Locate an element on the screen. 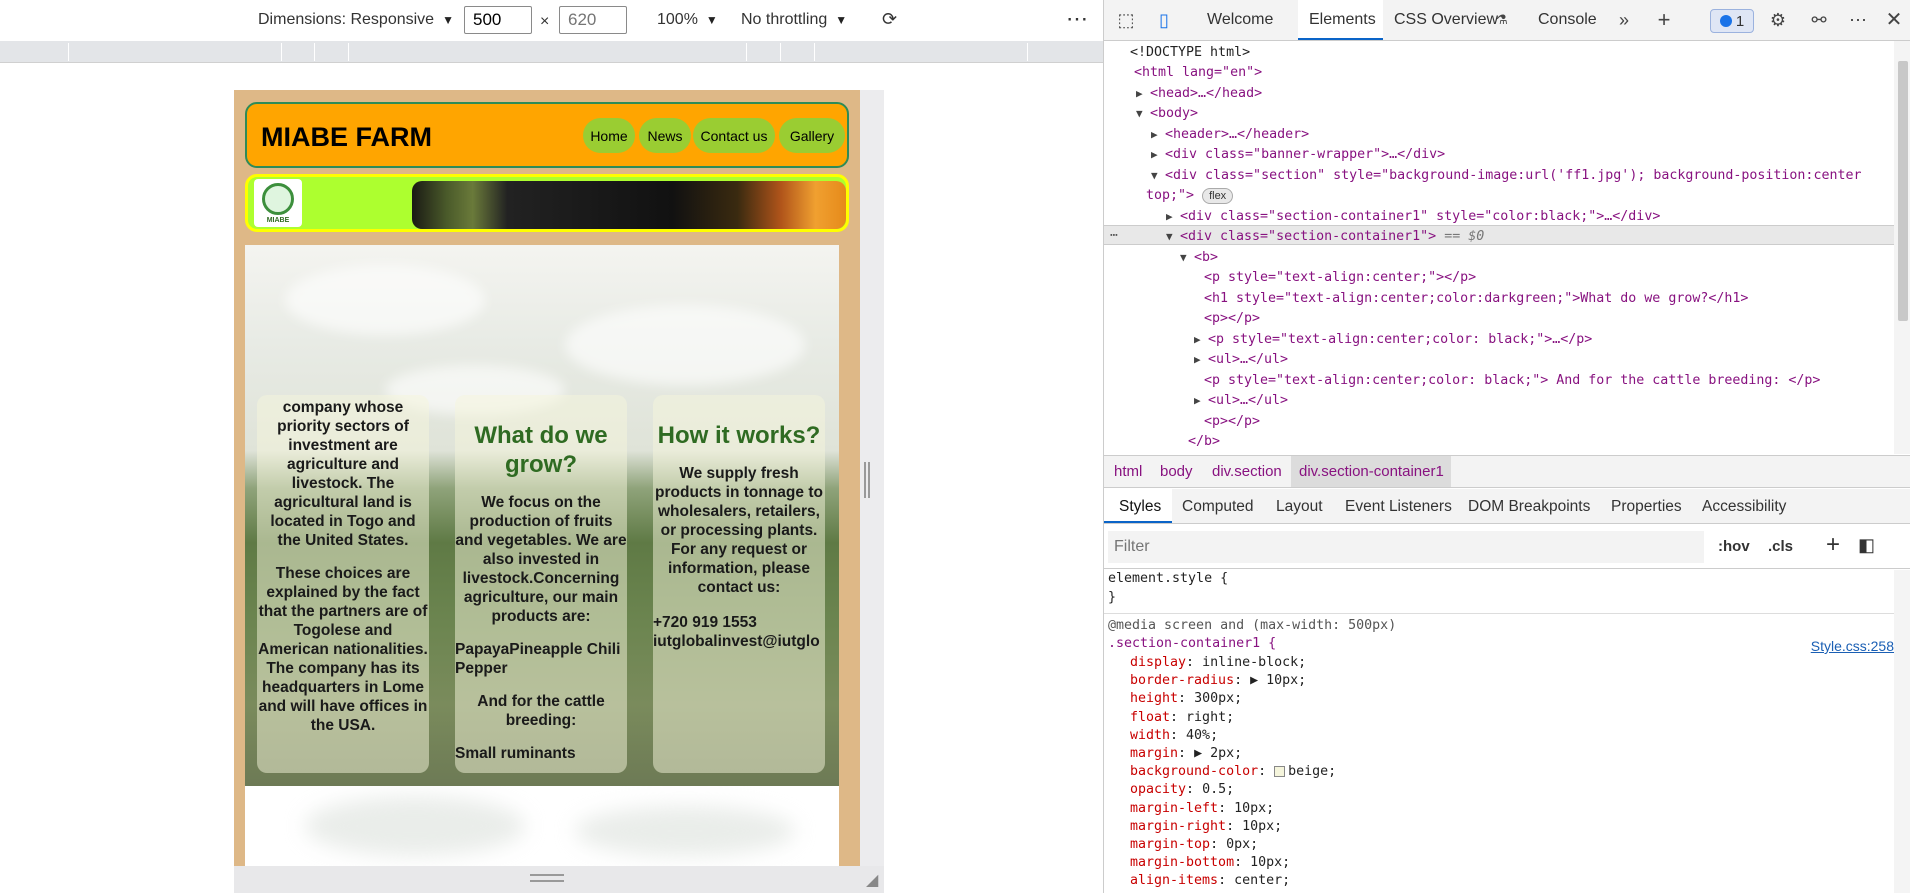 Image resolution: width=1910 pixels, height=893 pixels. tab-properties: Properties is located at coordinates (1646, 507).